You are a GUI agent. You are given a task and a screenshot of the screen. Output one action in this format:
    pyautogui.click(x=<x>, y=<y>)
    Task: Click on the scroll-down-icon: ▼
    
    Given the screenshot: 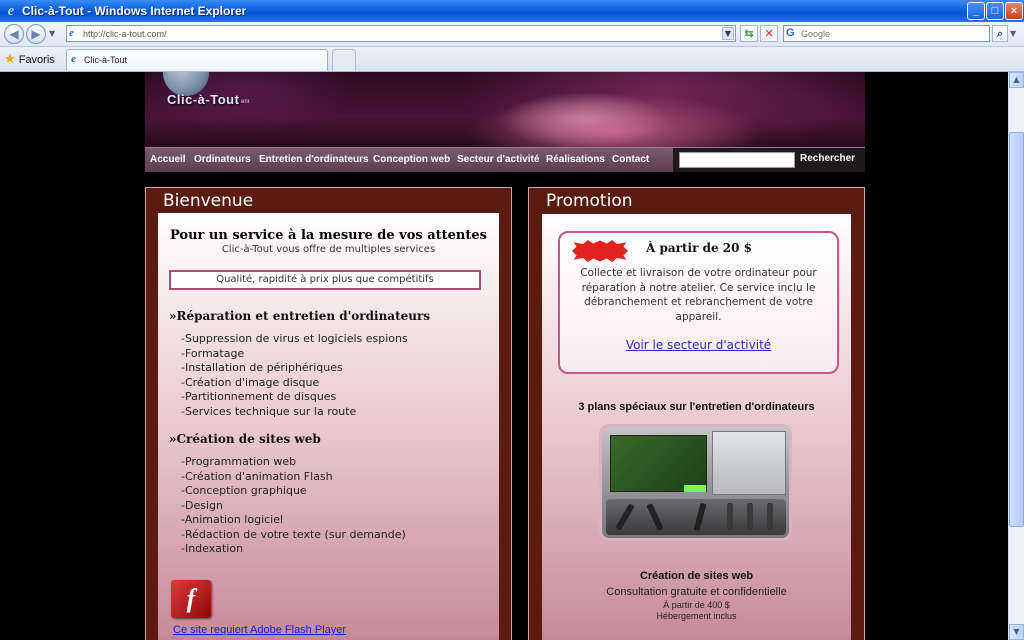 What is the action you would take?
    pyautogui.click(x=1016, y=632)
    